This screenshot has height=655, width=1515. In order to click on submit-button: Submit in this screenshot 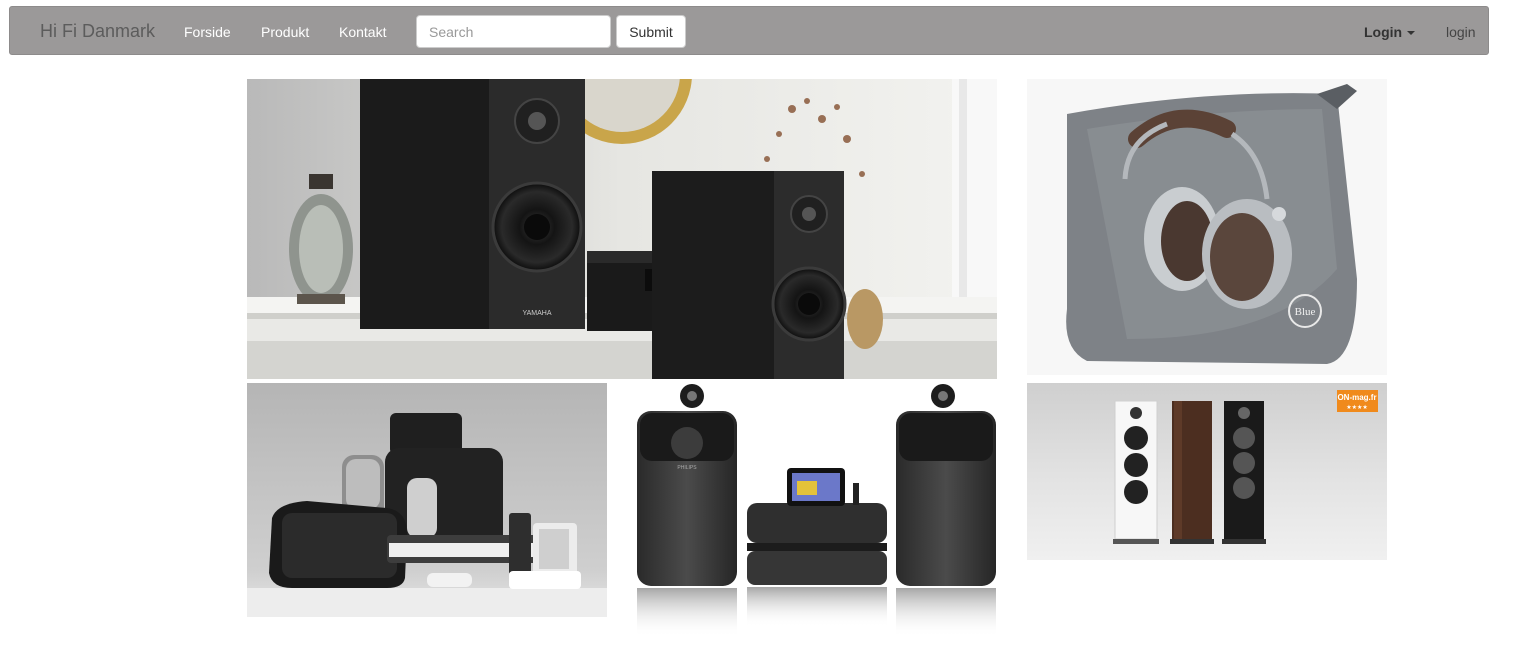, I will do `click(651, 31)`.